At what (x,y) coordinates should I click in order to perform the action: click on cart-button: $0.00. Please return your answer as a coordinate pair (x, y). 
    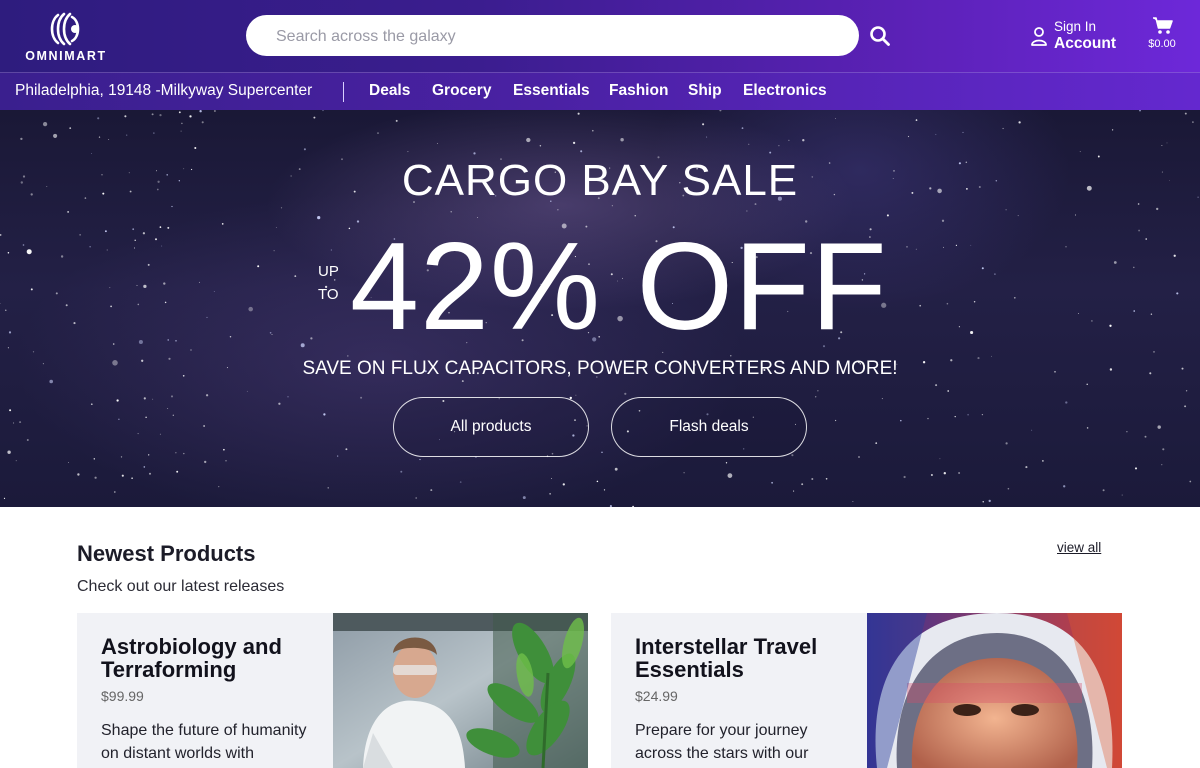
    Looking at the image, I should click on (1163, 36).